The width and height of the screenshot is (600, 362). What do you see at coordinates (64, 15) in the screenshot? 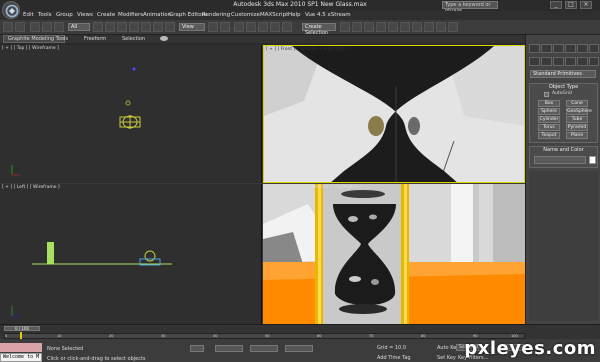
I see `menu-group: Group` at bounding box center [64, 15].